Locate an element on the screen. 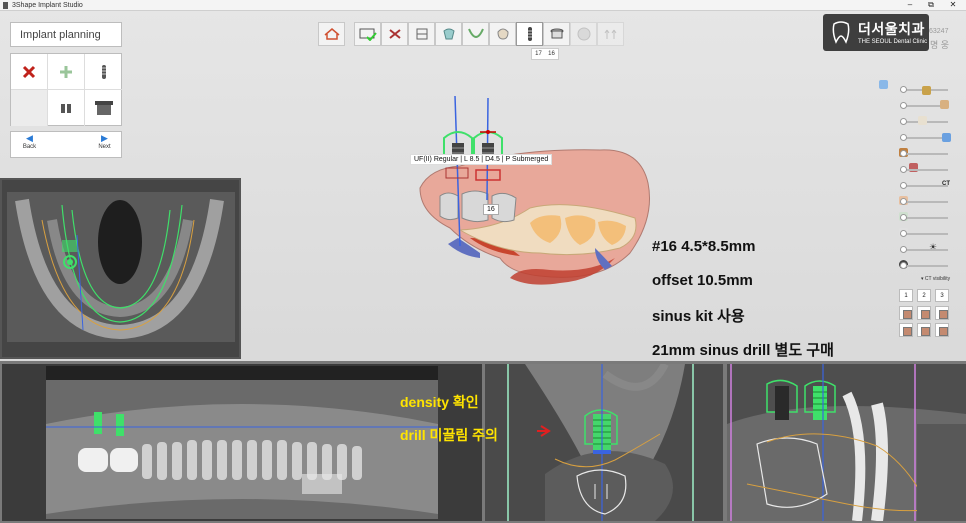 This screenshot has height=523, width=966. delete-implant-button is located at coordinates (29, 72).